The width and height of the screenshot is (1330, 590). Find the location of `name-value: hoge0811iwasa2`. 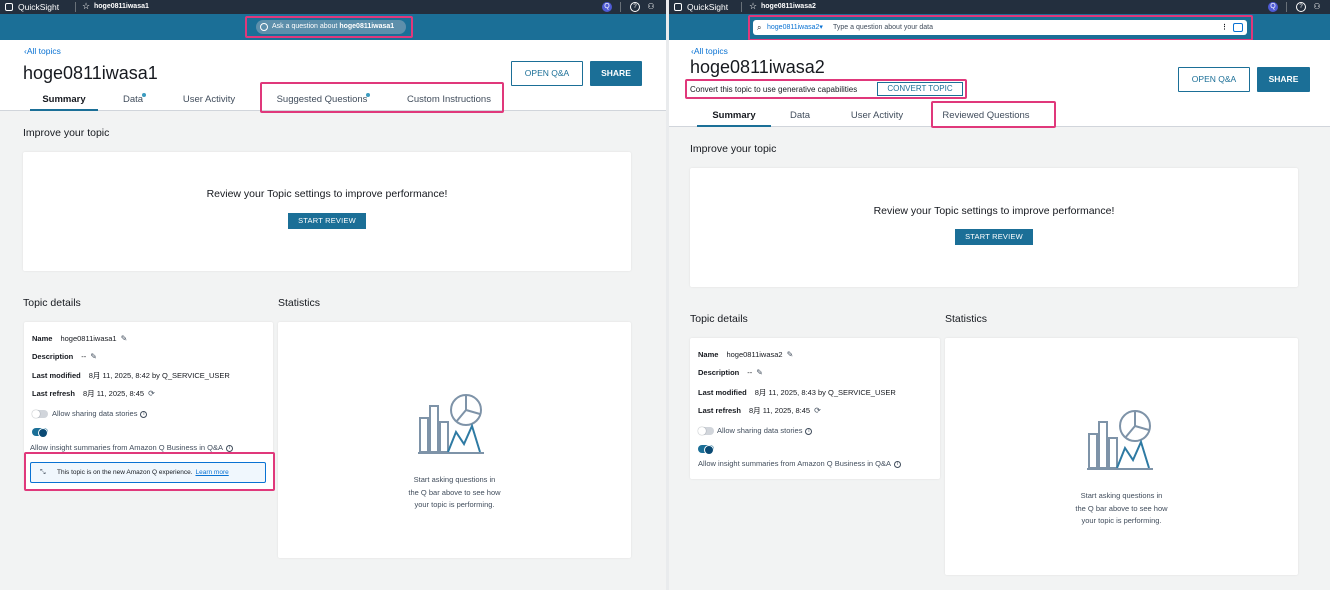

name-value: hoge0811iwasa2 is located at coordinates (754, 354).